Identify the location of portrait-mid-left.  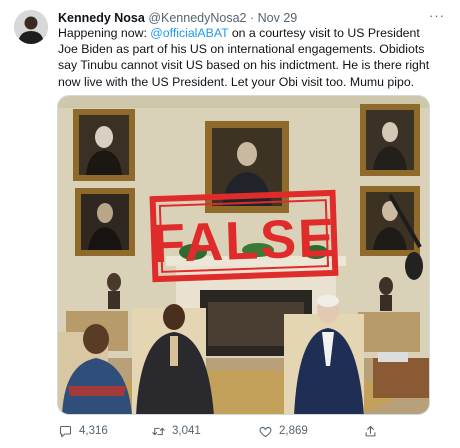
(105, 222).